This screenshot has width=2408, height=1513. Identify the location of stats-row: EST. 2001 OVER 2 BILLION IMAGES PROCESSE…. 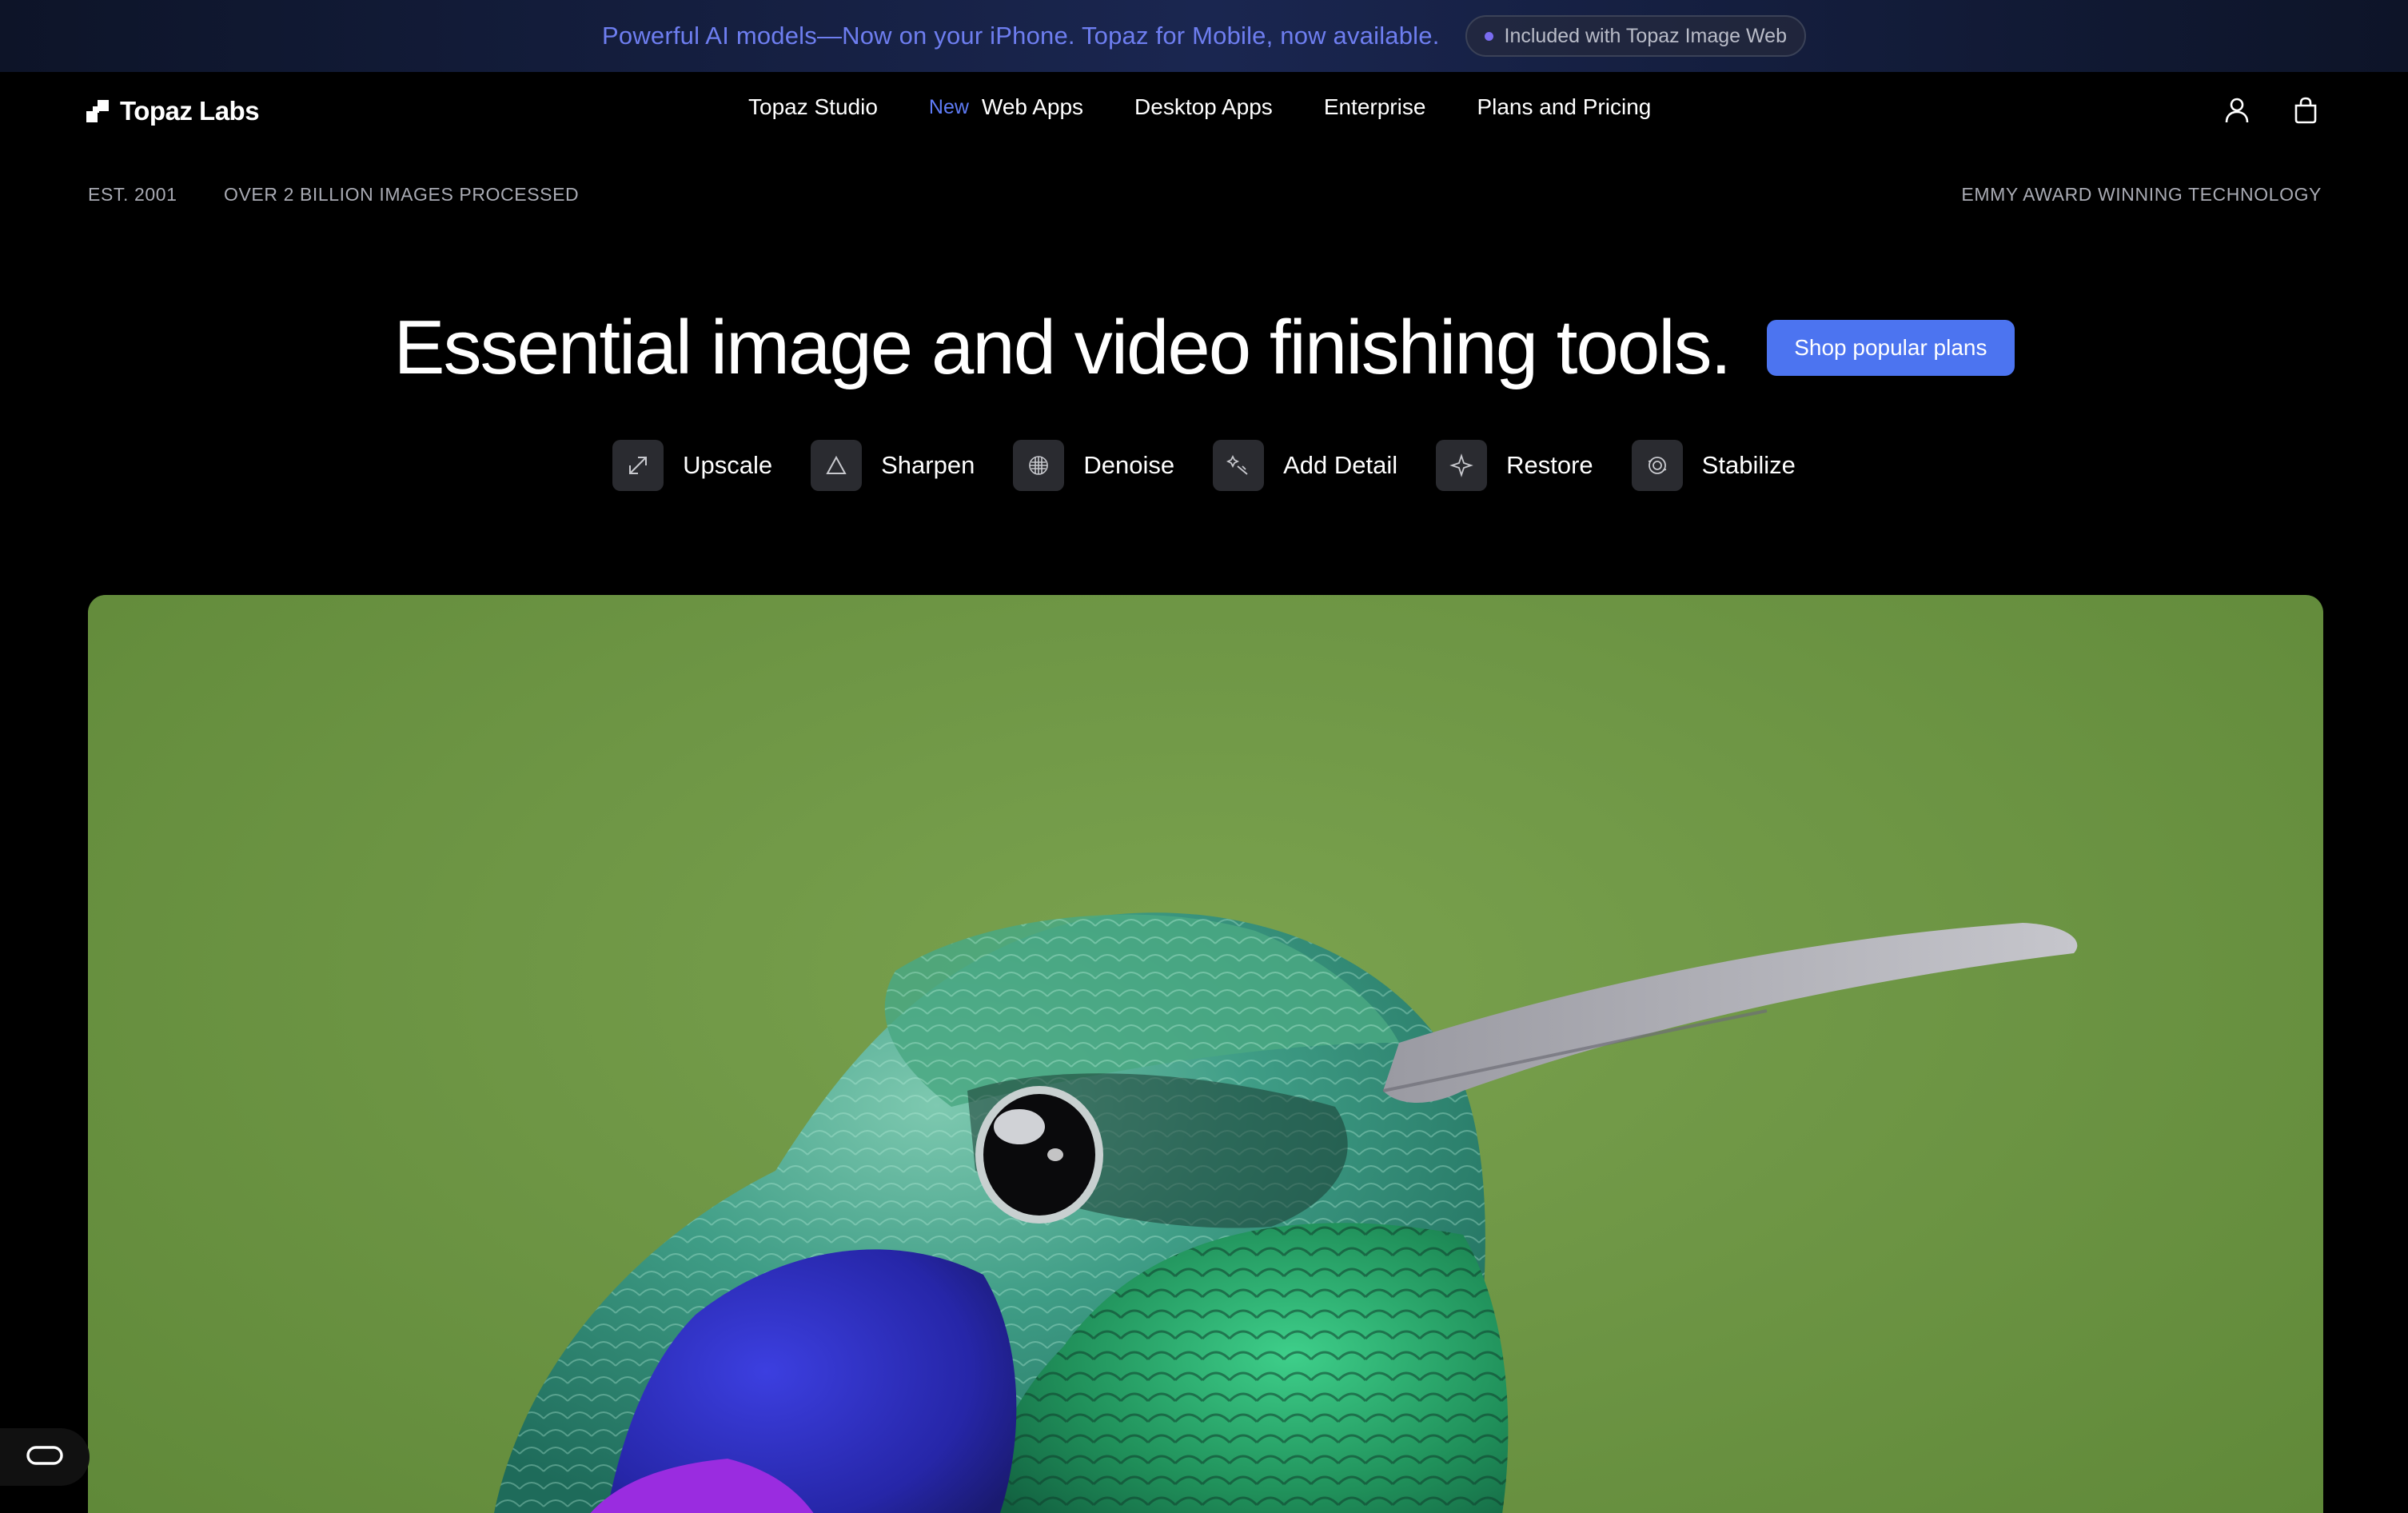
(1204, 196).